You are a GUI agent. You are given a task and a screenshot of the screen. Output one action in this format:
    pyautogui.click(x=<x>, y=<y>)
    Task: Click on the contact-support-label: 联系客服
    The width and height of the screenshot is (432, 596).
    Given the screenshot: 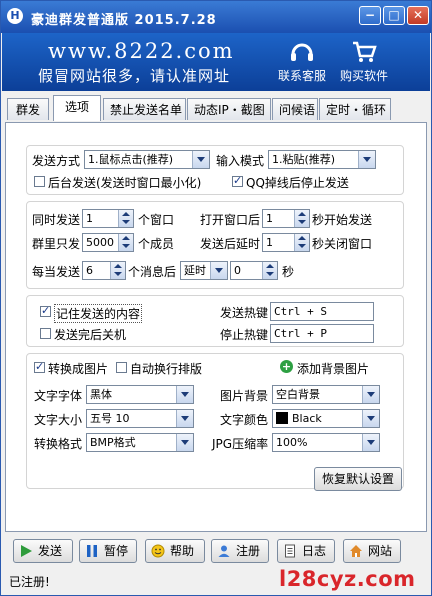 What is the action you would take?
    pyautogui.click(x=301, y=76)
    